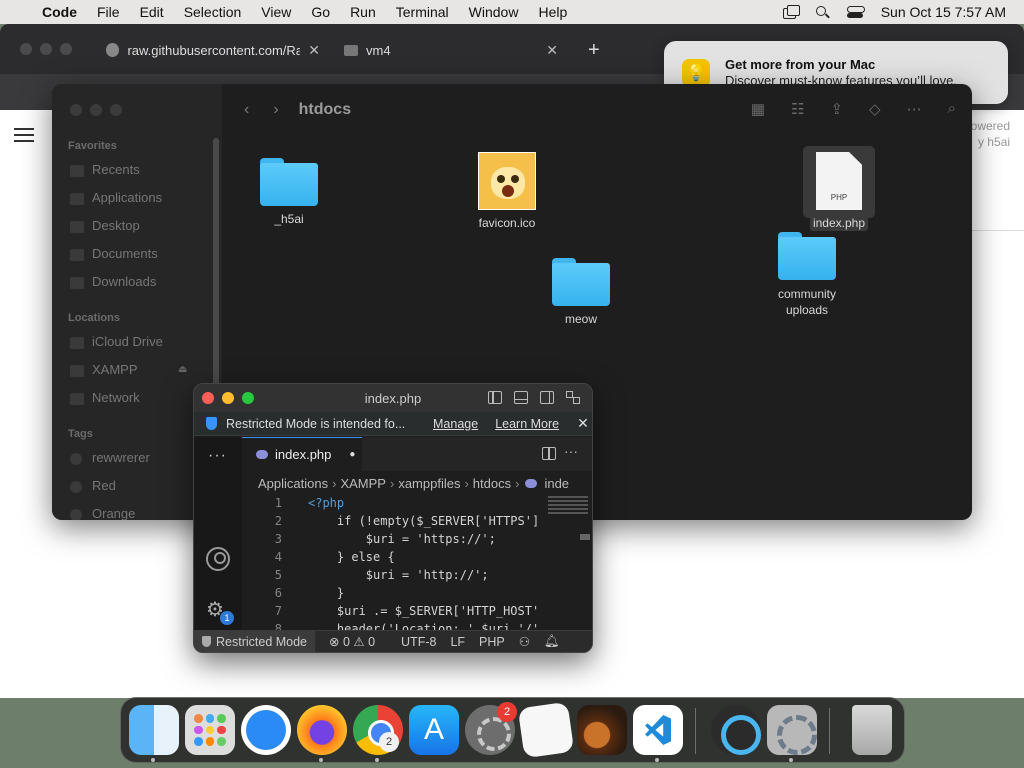 The width and height of the screenshot is (1024, 768). What do you see at coordinates (581, 292) in the screenshot?
I see `finder-item-meow: meow` at bounding box center [581, 292].